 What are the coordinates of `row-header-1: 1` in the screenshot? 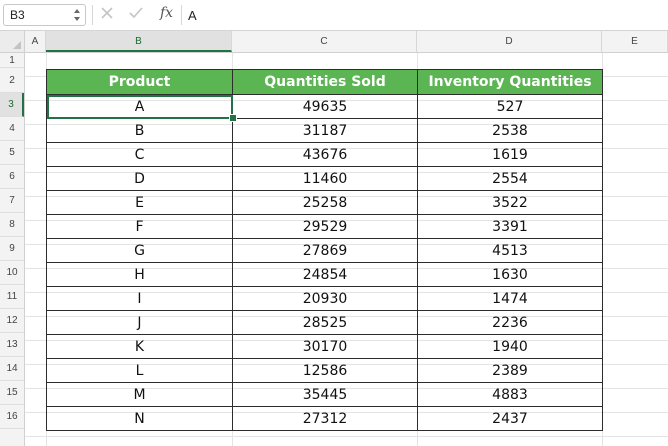 It's located at (12, 60).